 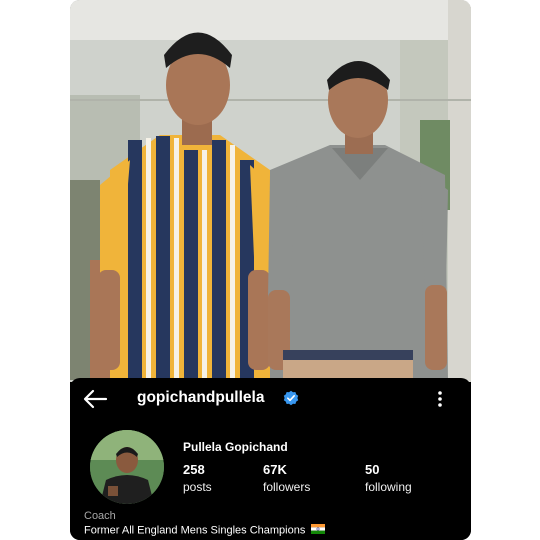 I want to click on followers-value: 67K, so click(x=275, y=469).